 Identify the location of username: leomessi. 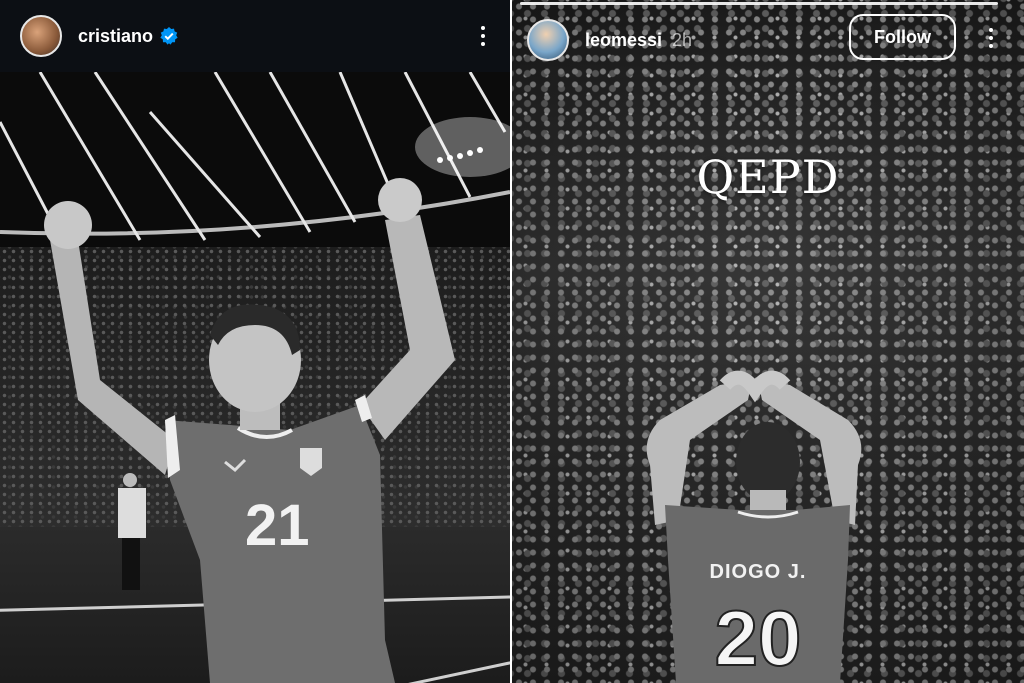
(623, 40).